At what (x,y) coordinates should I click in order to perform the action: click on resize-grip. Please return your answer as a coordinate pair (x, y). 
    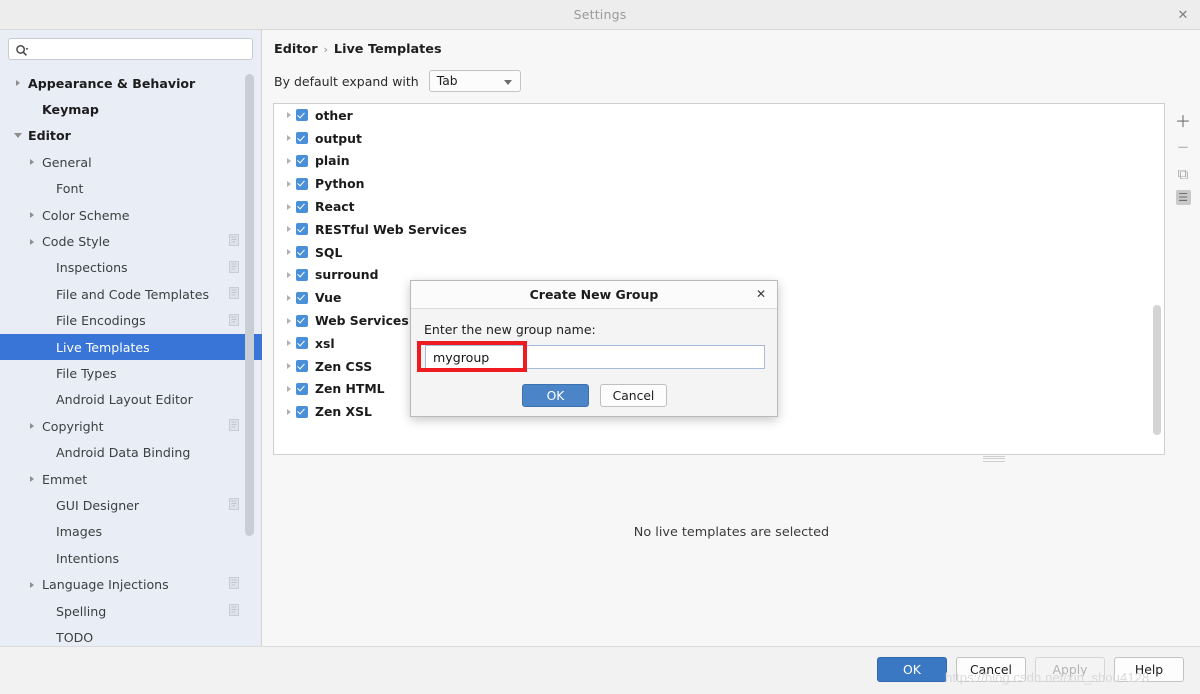
    Looking at the image, I should click on (994, 458).